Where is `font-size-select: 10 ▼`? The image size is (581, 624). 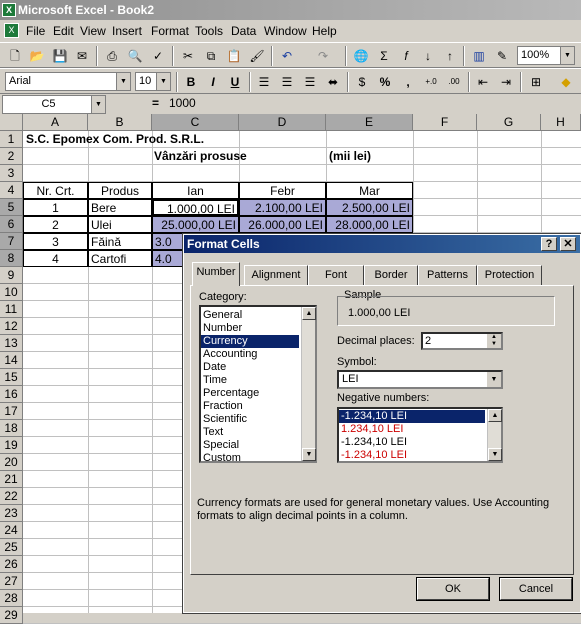 font-size-select: 10 ▼ is located at coordinates (153, 81).